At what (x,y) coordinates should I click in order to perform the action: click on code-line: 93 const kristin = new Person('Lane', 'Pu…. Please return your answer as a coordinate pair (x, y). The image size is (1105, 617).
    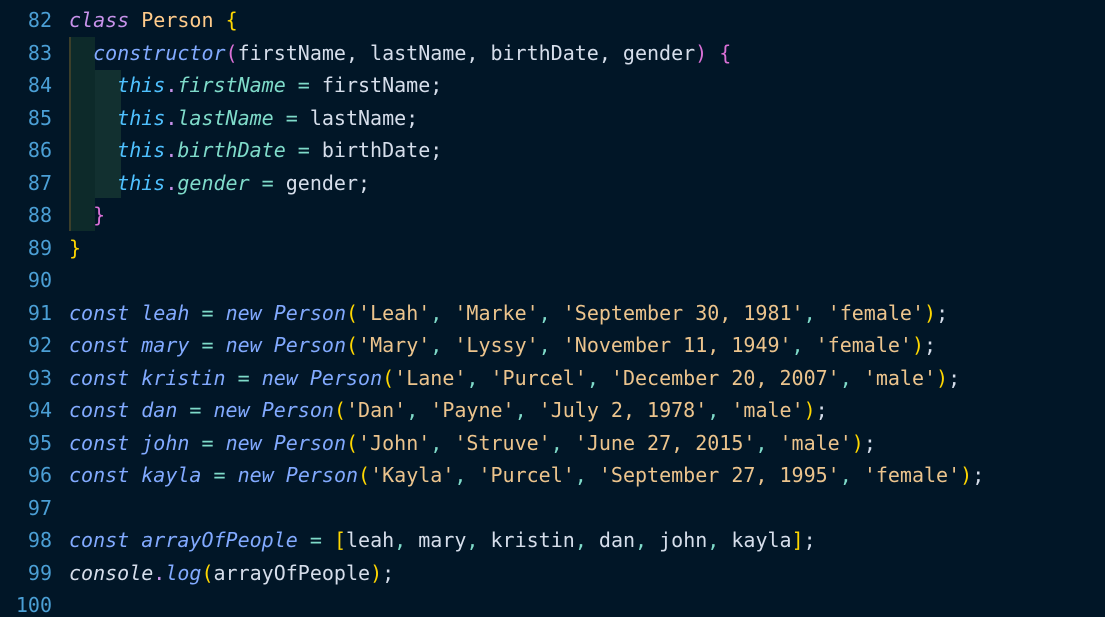
    Looking at the image, I should click on (552, 378).